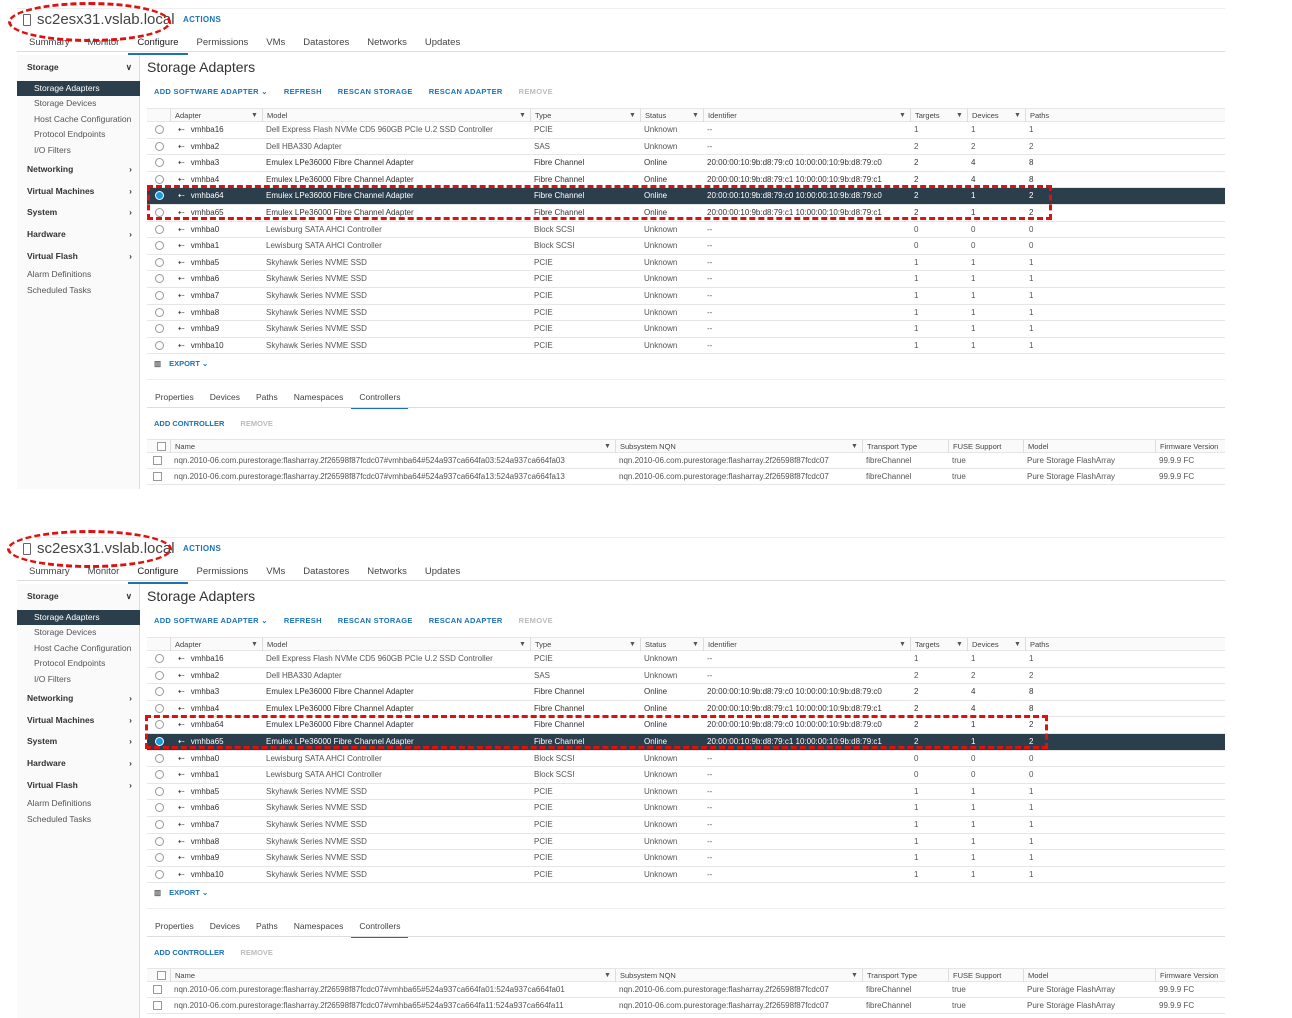 The image size is (1292, 1018). What do you see at coordinates (129, 67) in the screenshot?
I see `chevron-down-icon: ∨` at bounding box center [129, 67].